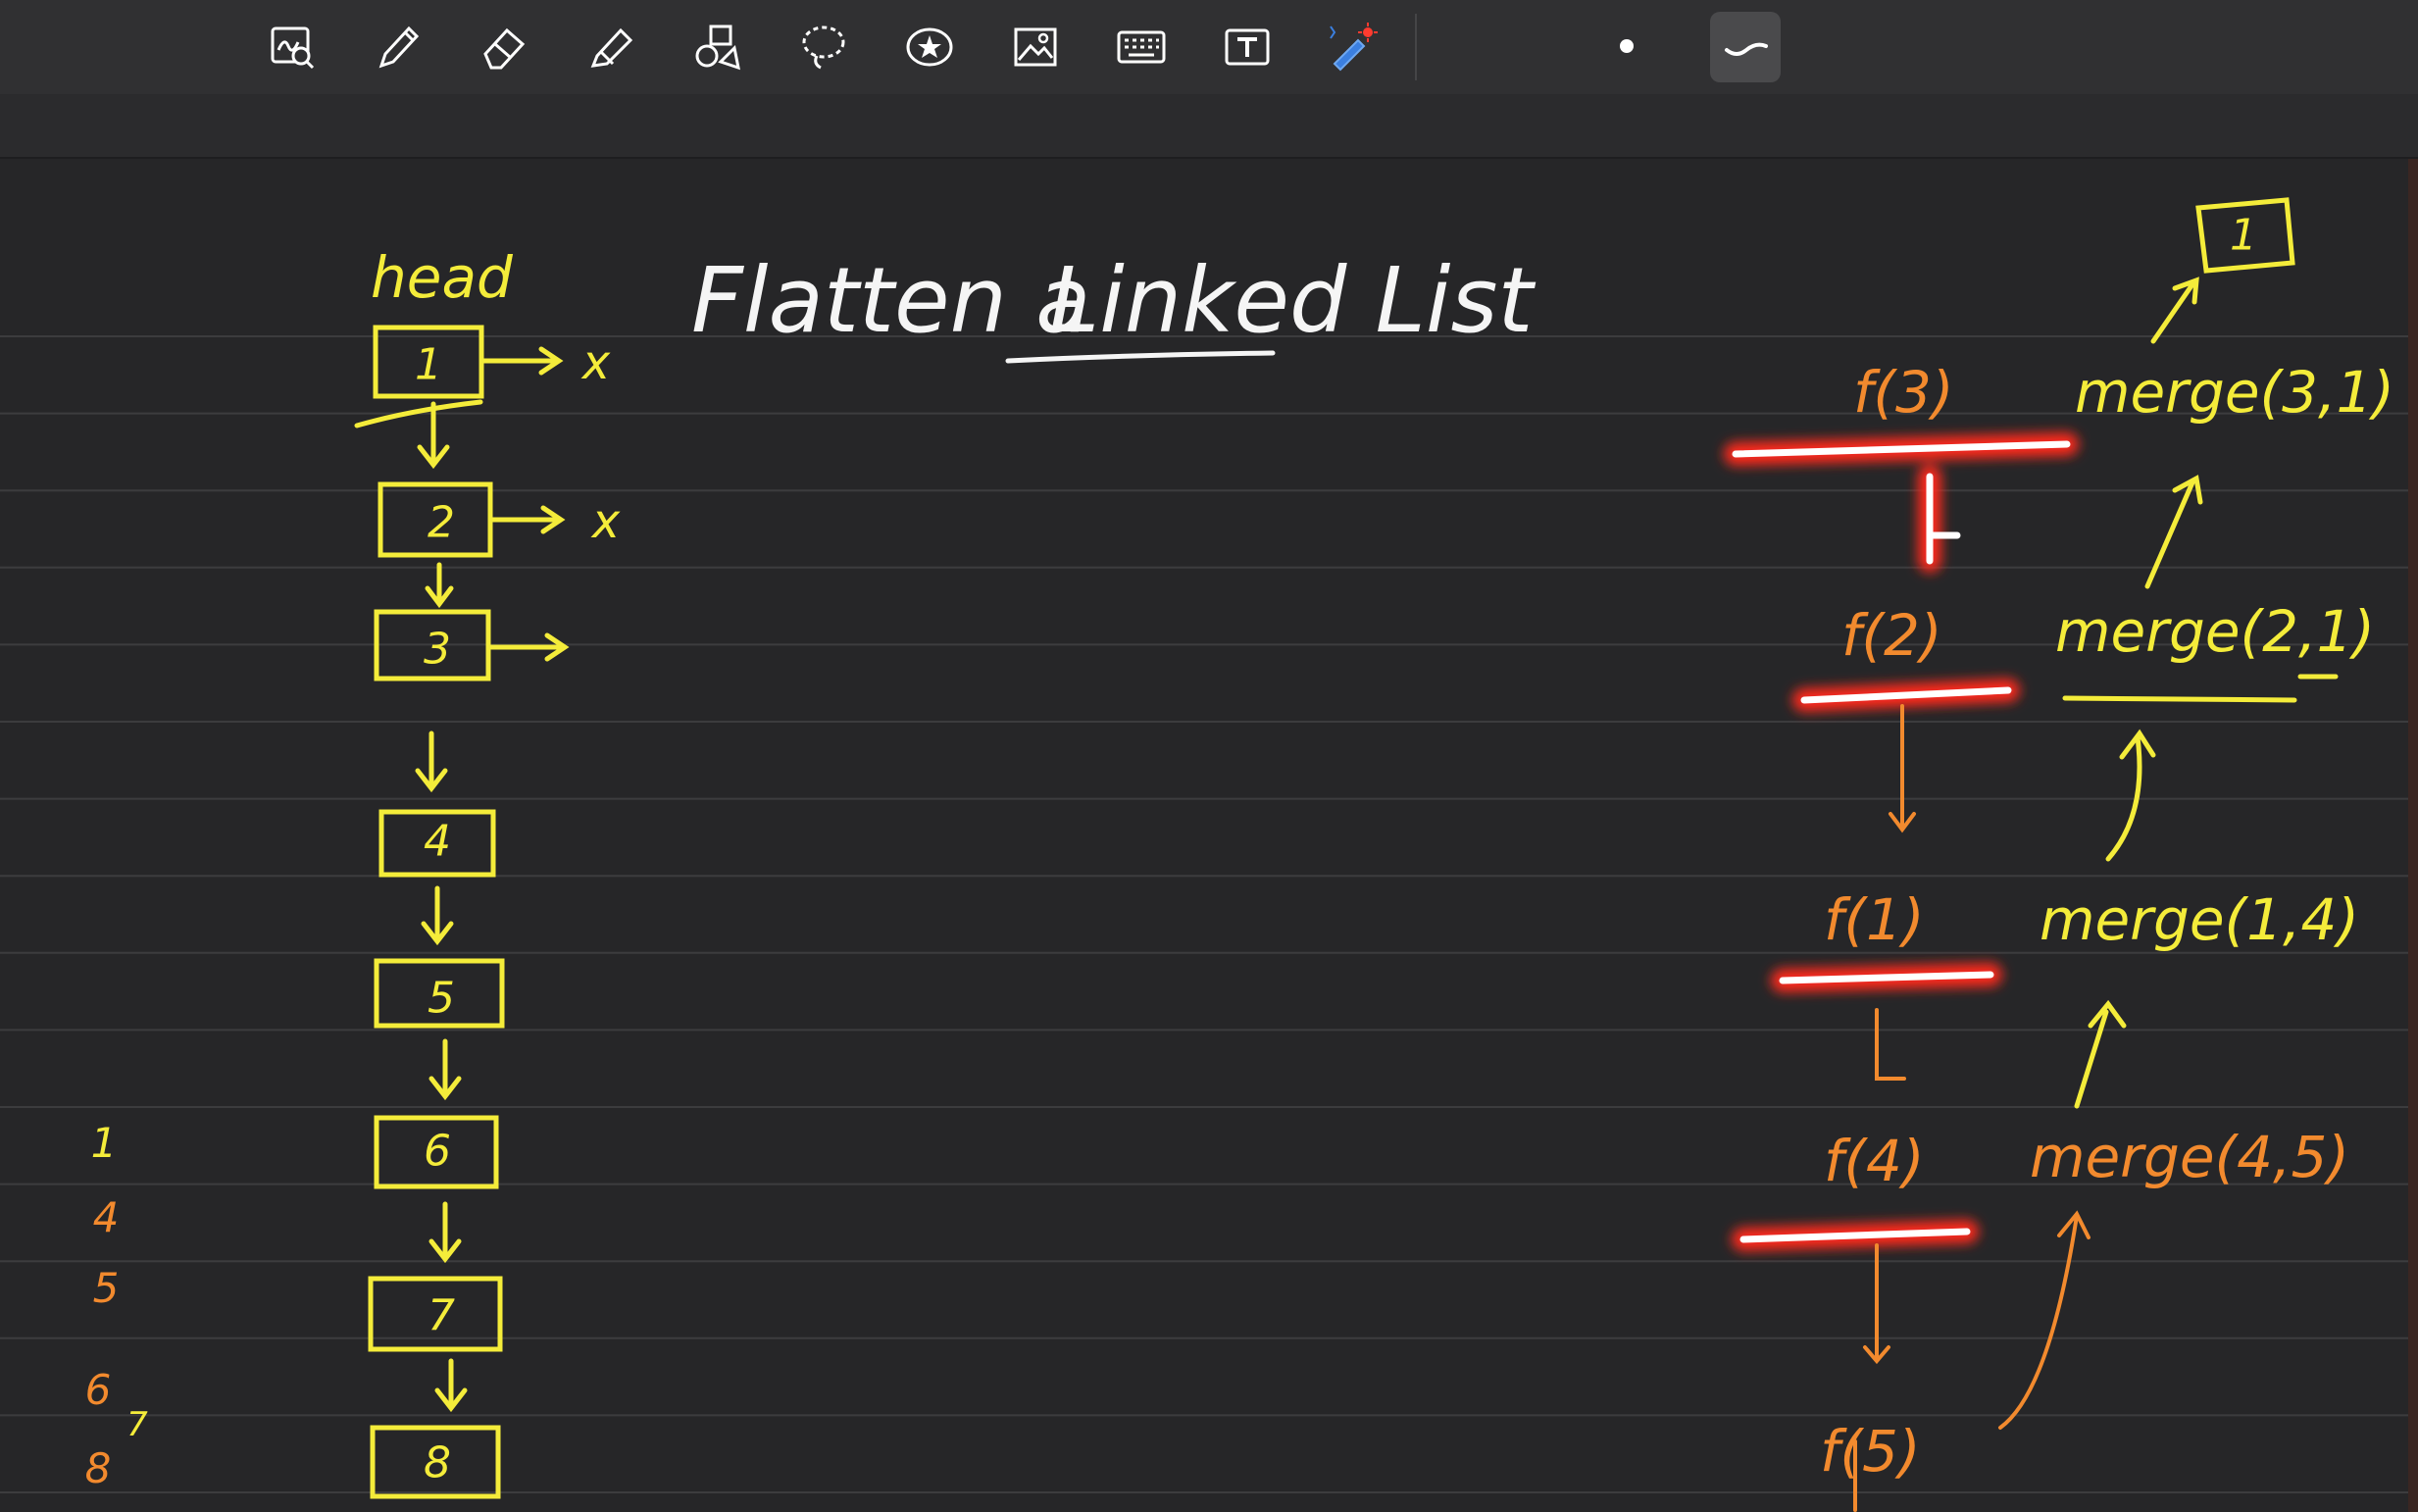  I want to click on title-text-part2: Linked List, so click(1292, 300).